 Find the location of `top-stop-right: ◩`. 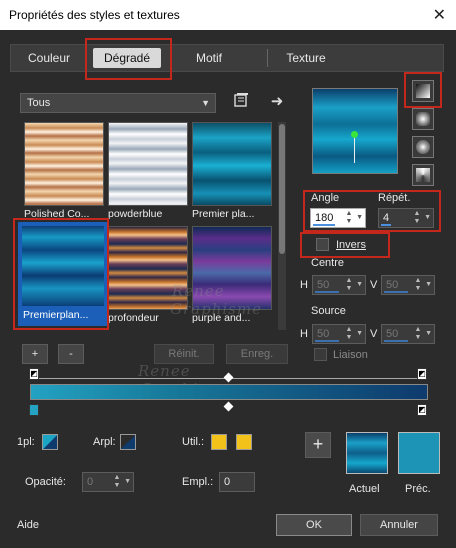

top-stop-right: ◩ is located at coordinates (422, 374).